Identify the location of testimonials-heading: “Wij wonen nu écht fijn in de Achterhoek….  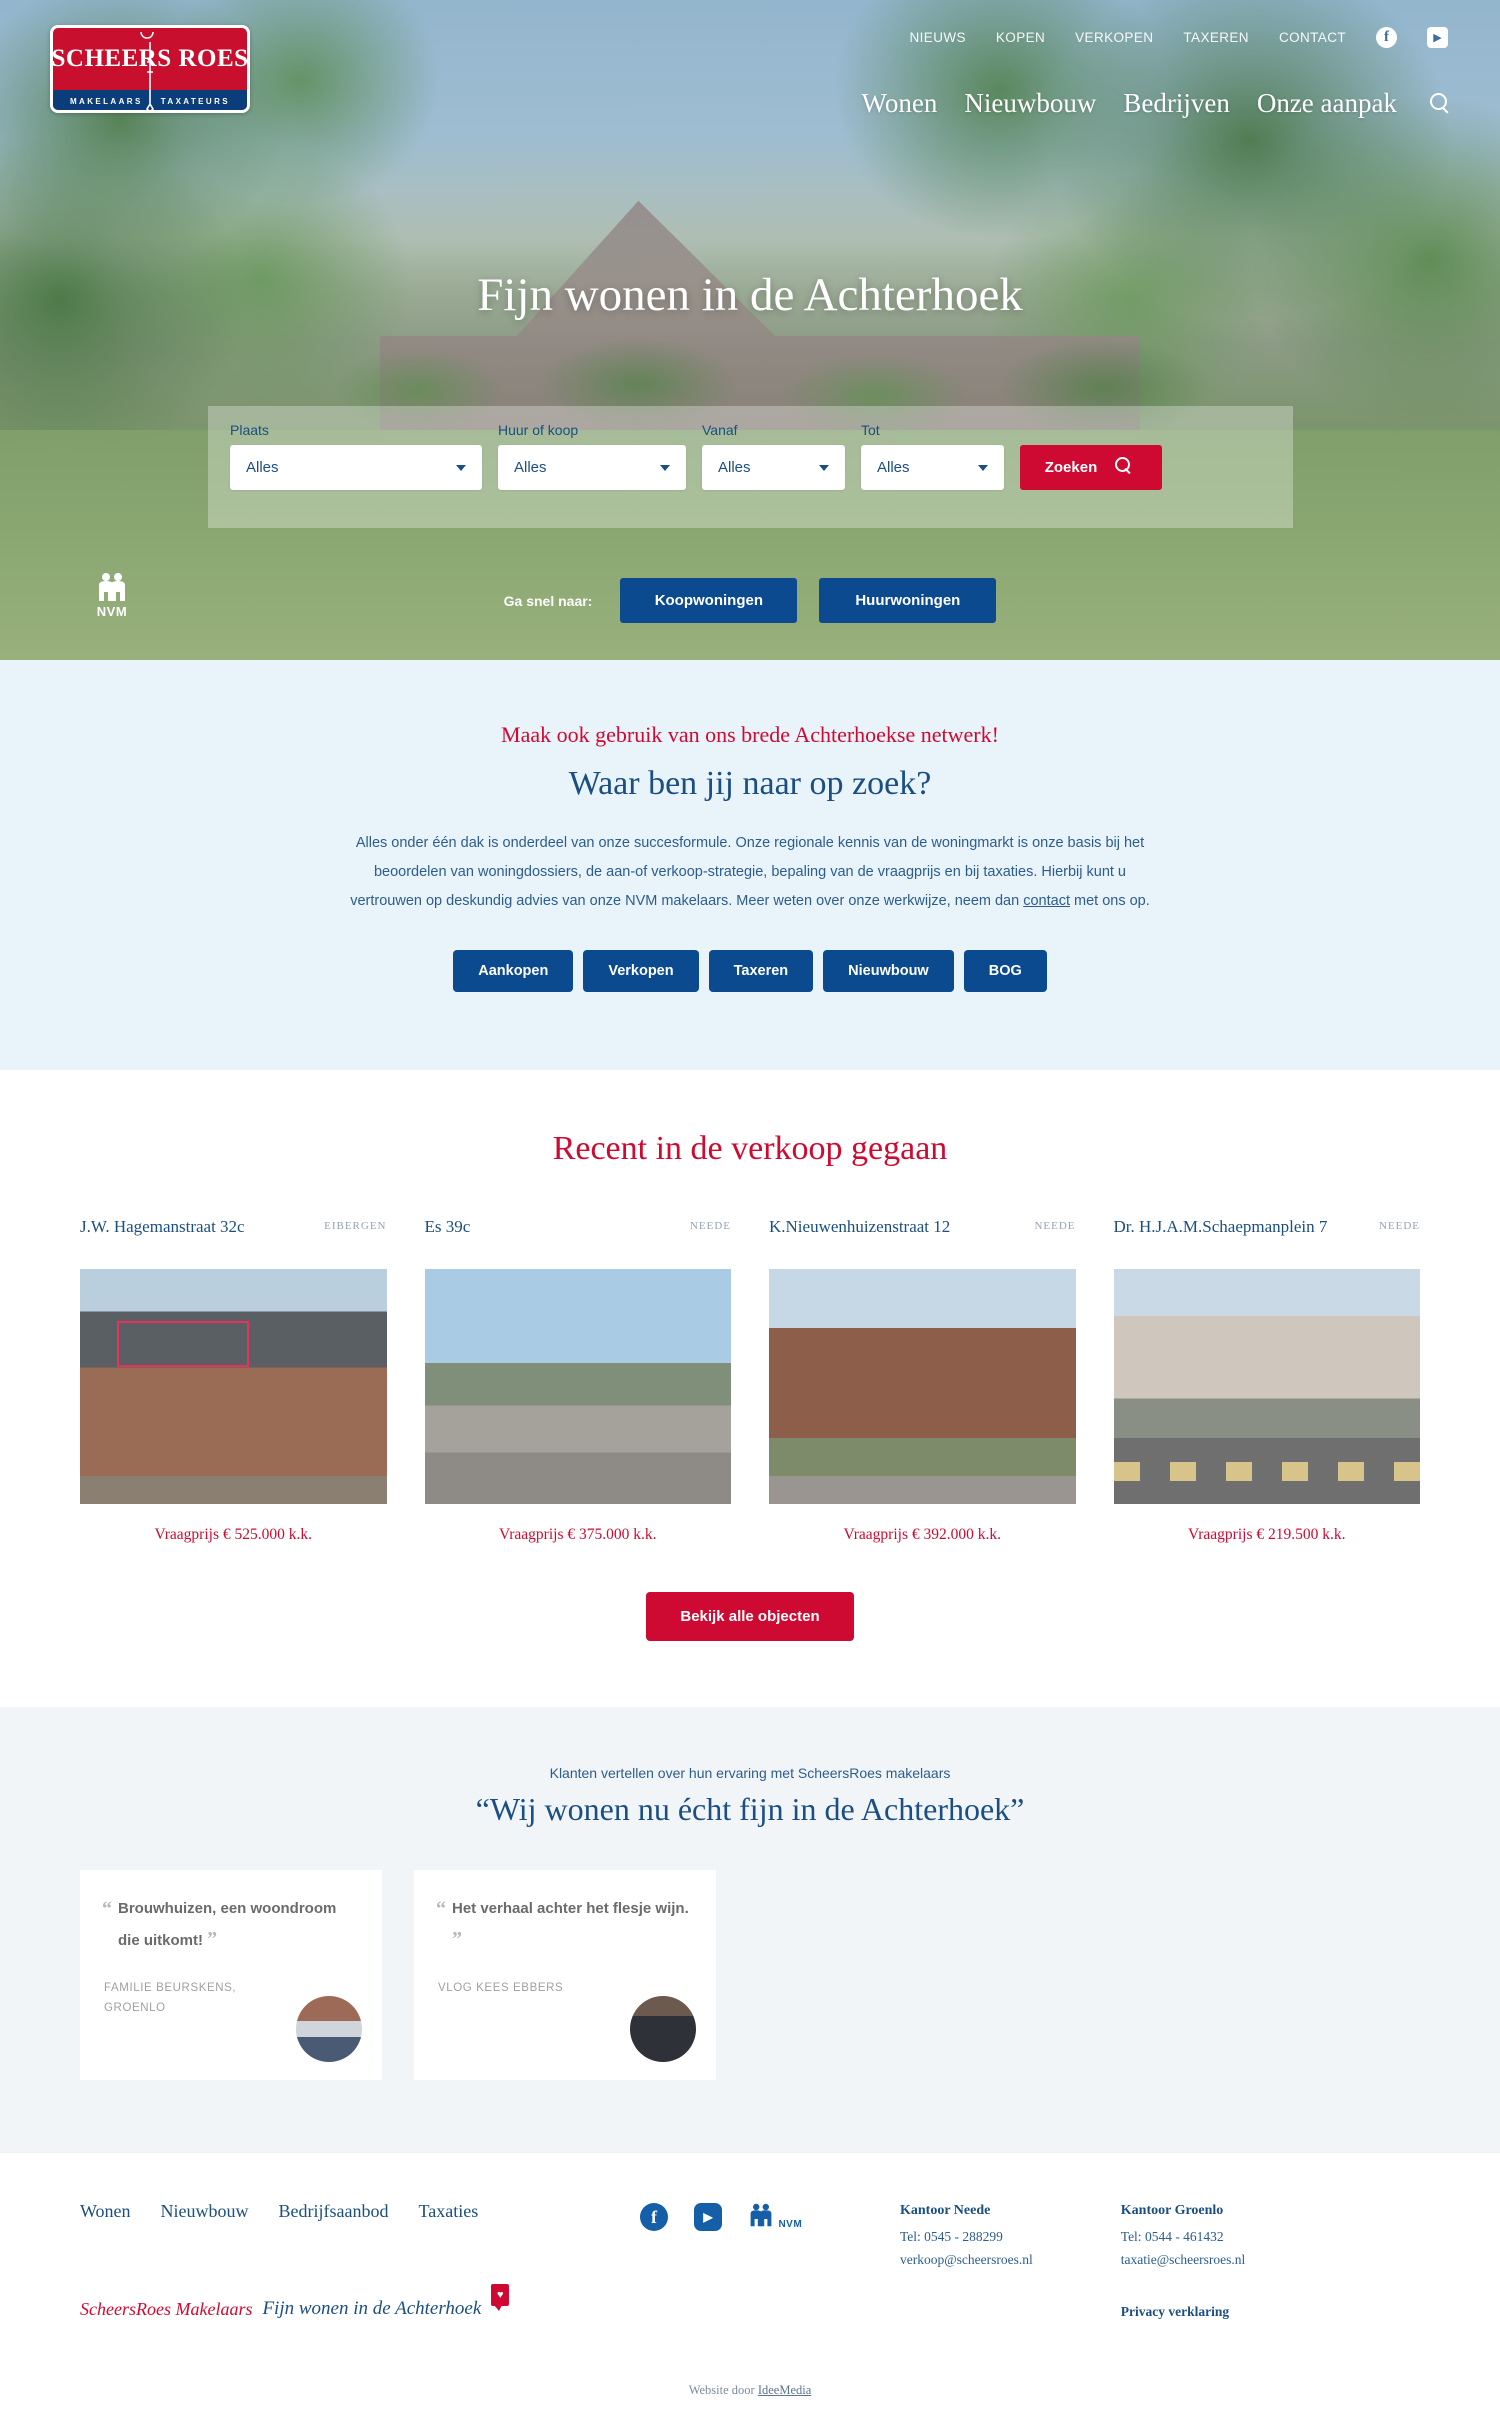
(750, 1809).